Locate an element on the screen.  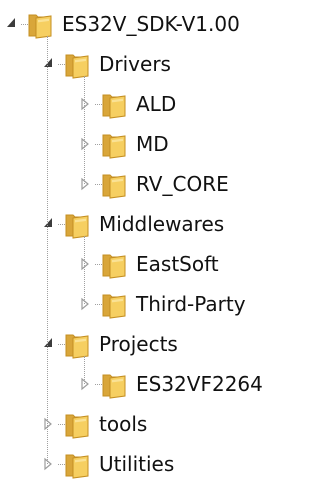
tree-item-label: RV_CORE is located at coordinates (182, 184).